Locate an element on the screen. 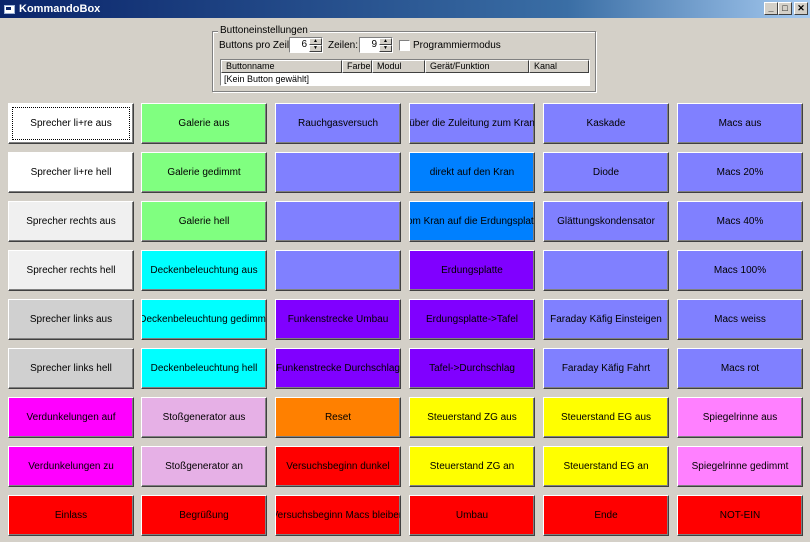  column-header-name: Buttonname is located at coordinates (281, 66).